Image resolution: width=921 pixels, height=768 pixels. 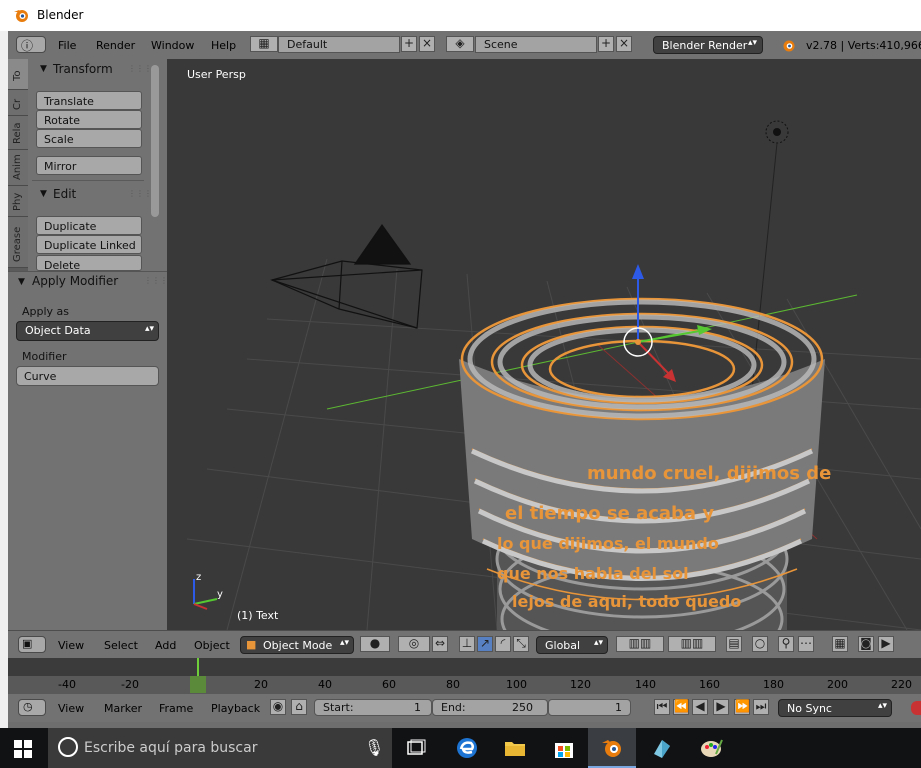 What do you see at coordinates (700, 707) in the screenshot?
I see `play-reverse-icon: ◀` at bounding box center [700, 707].